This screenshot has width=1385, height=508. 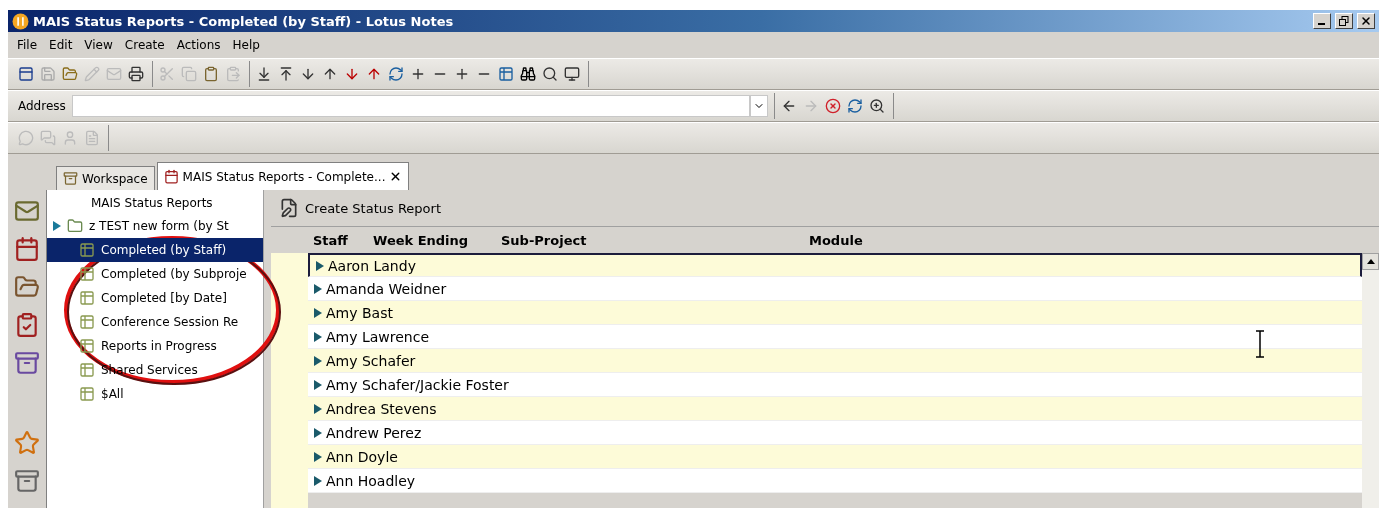 I want to click on close-button, so click(x=1366, y=21).